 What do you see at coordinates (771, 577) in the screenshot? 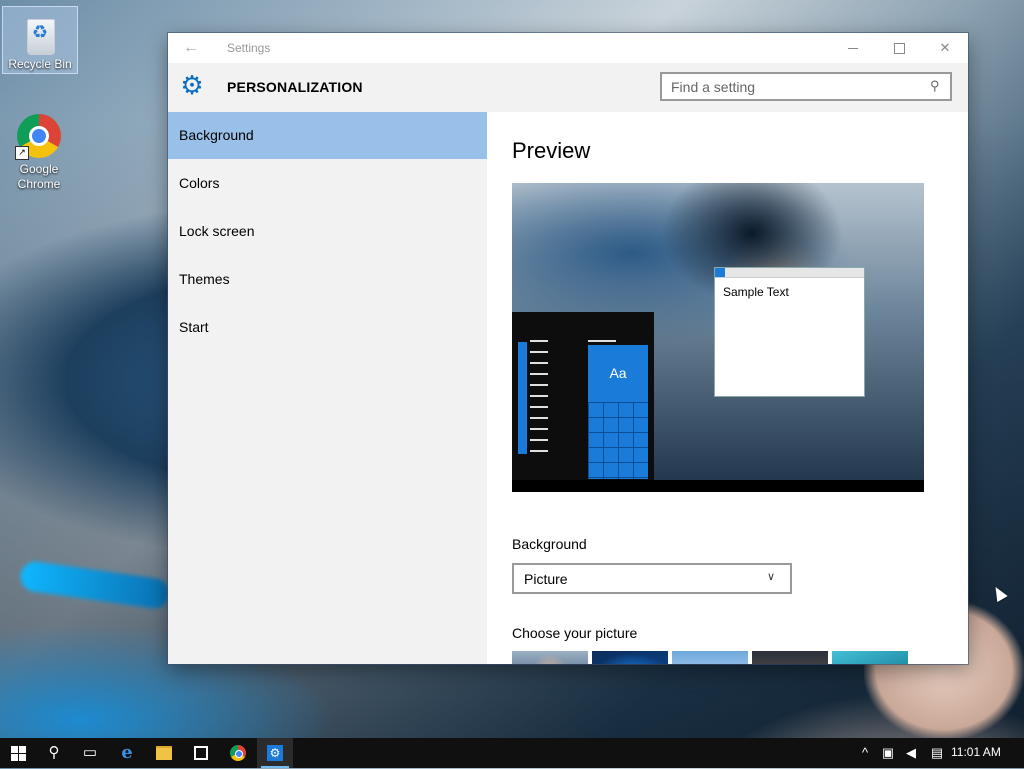
I see `chevron-down-icon: ∨` at bounding box center [771, 577].